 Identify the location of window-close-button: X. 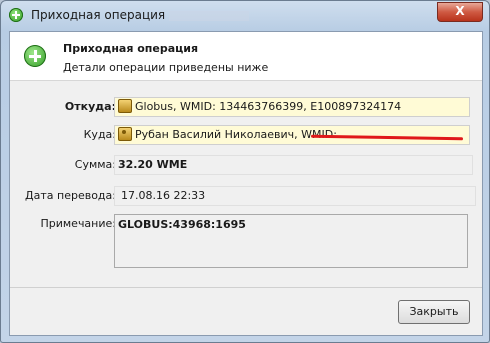
(460, 12).